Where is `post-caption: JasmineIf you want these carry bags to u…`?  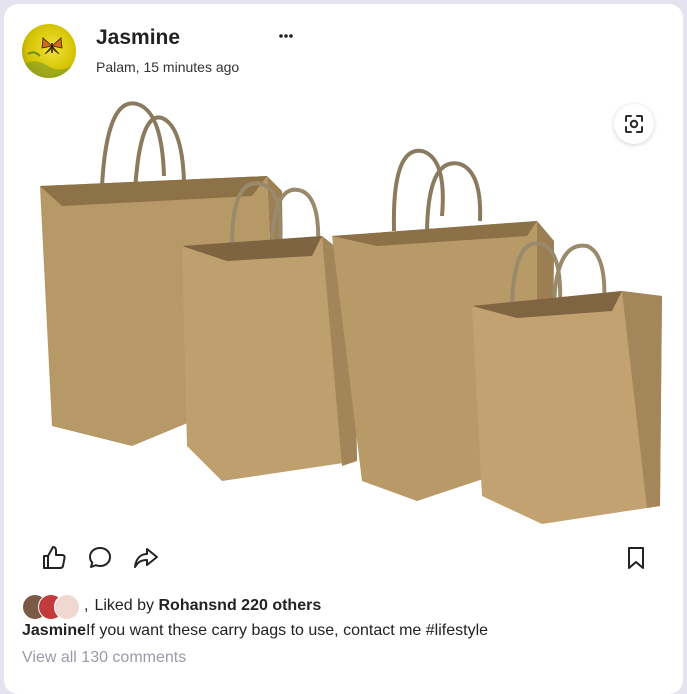 post-caption: JasmineIf you want these carry bags to u… is located at coordinates (255, 631).